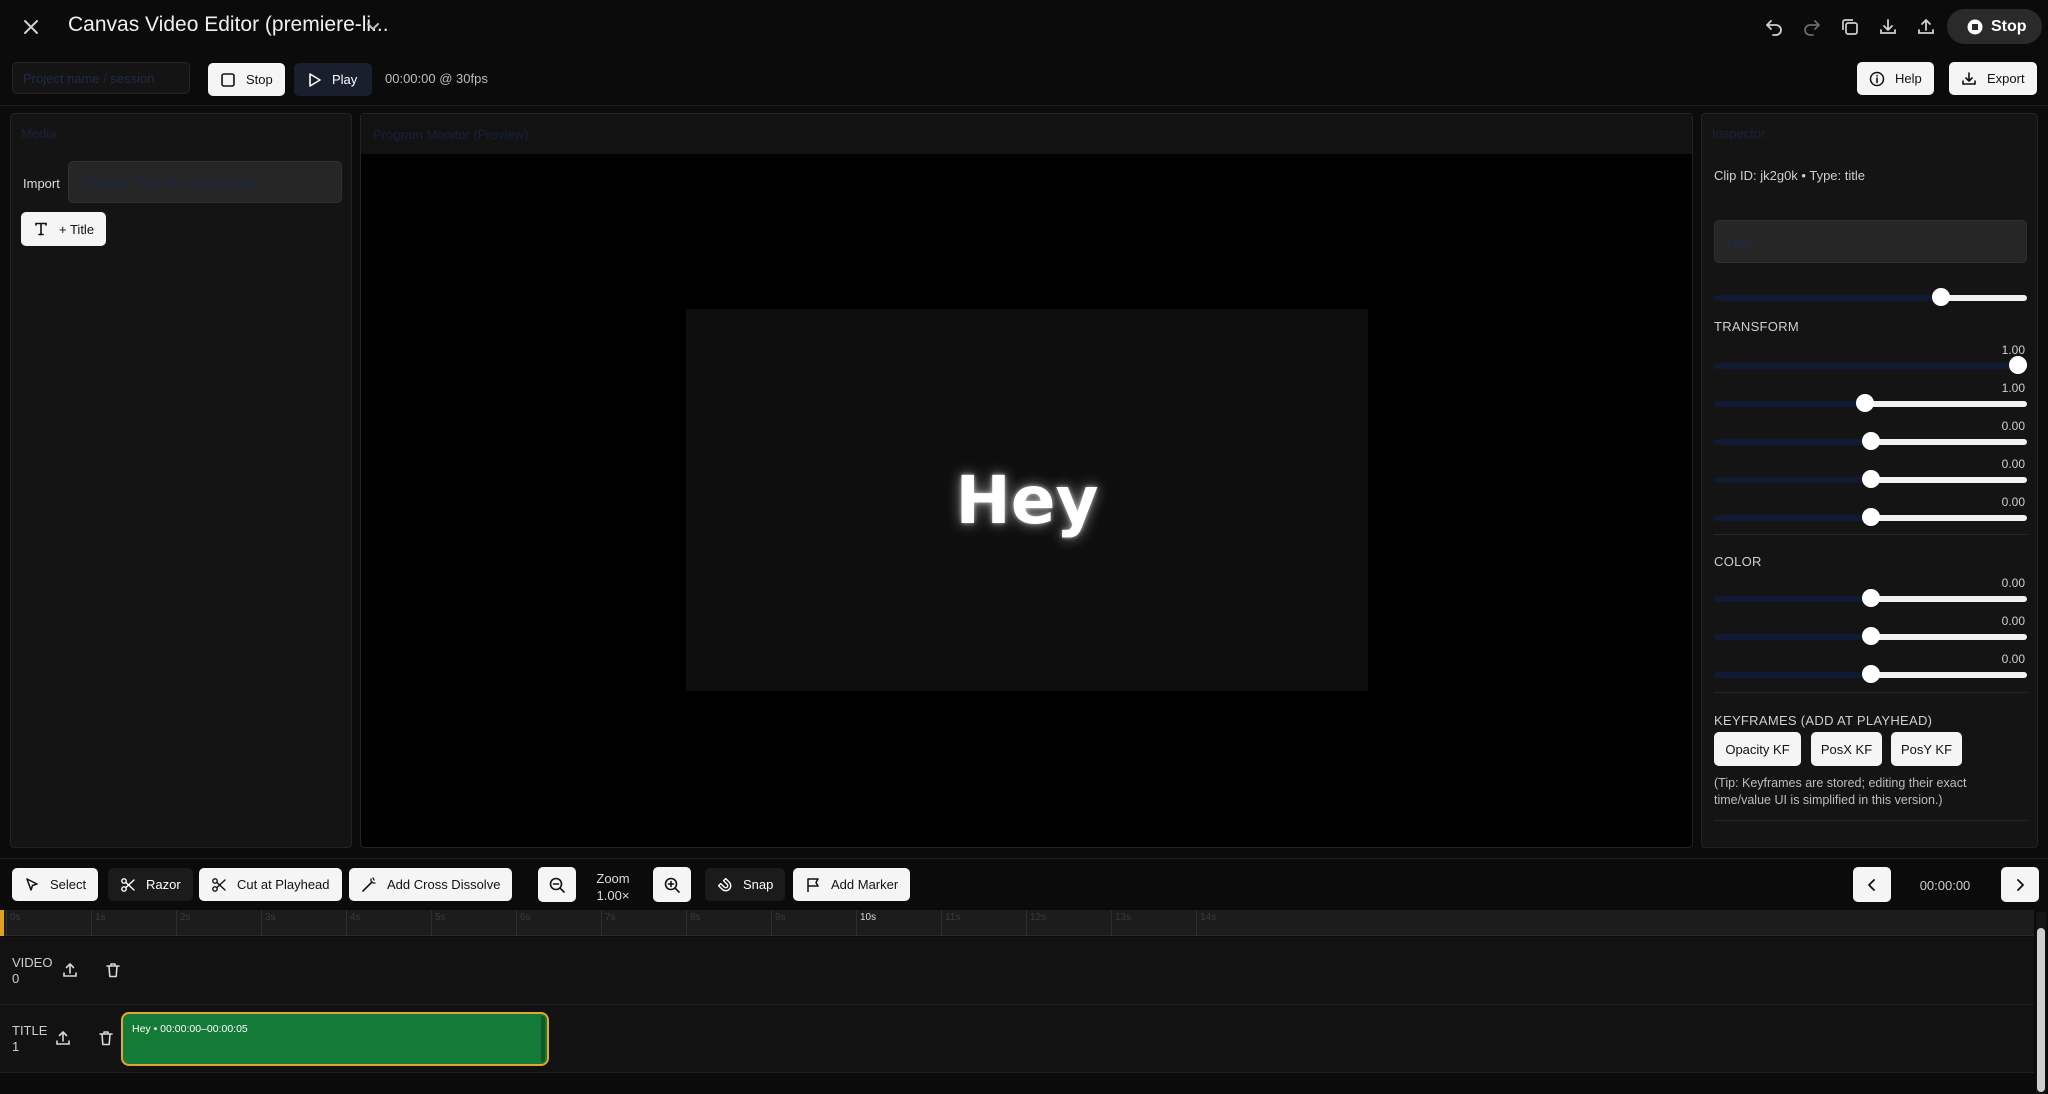 This screenshot has width=2048, height=1094. Describe the element at coordinates (64, 229) in the screenshot. I see `add-title-button: + Title` at that location.